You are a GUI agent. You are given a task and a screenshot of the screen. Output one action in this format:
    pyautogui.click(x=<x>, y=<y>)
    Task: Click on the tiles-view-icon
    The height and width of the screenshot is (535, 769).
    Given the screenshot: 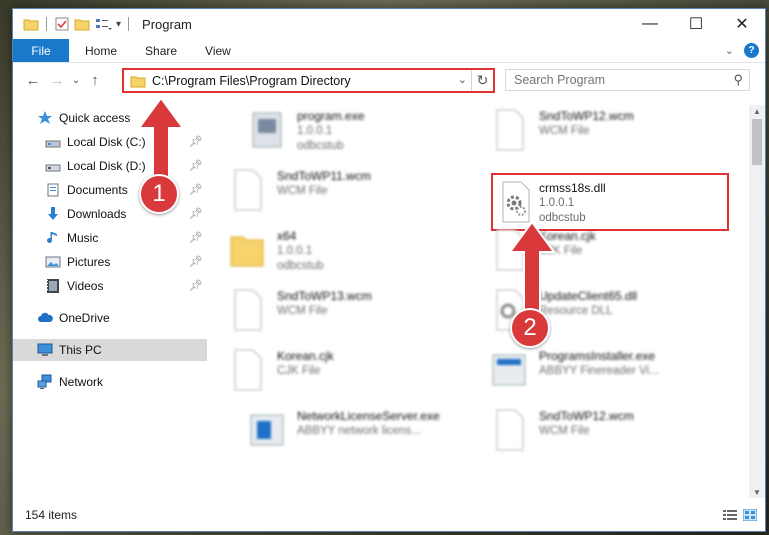 What is the action you would take?
    pyautogui.click(x=750, y=515)
    